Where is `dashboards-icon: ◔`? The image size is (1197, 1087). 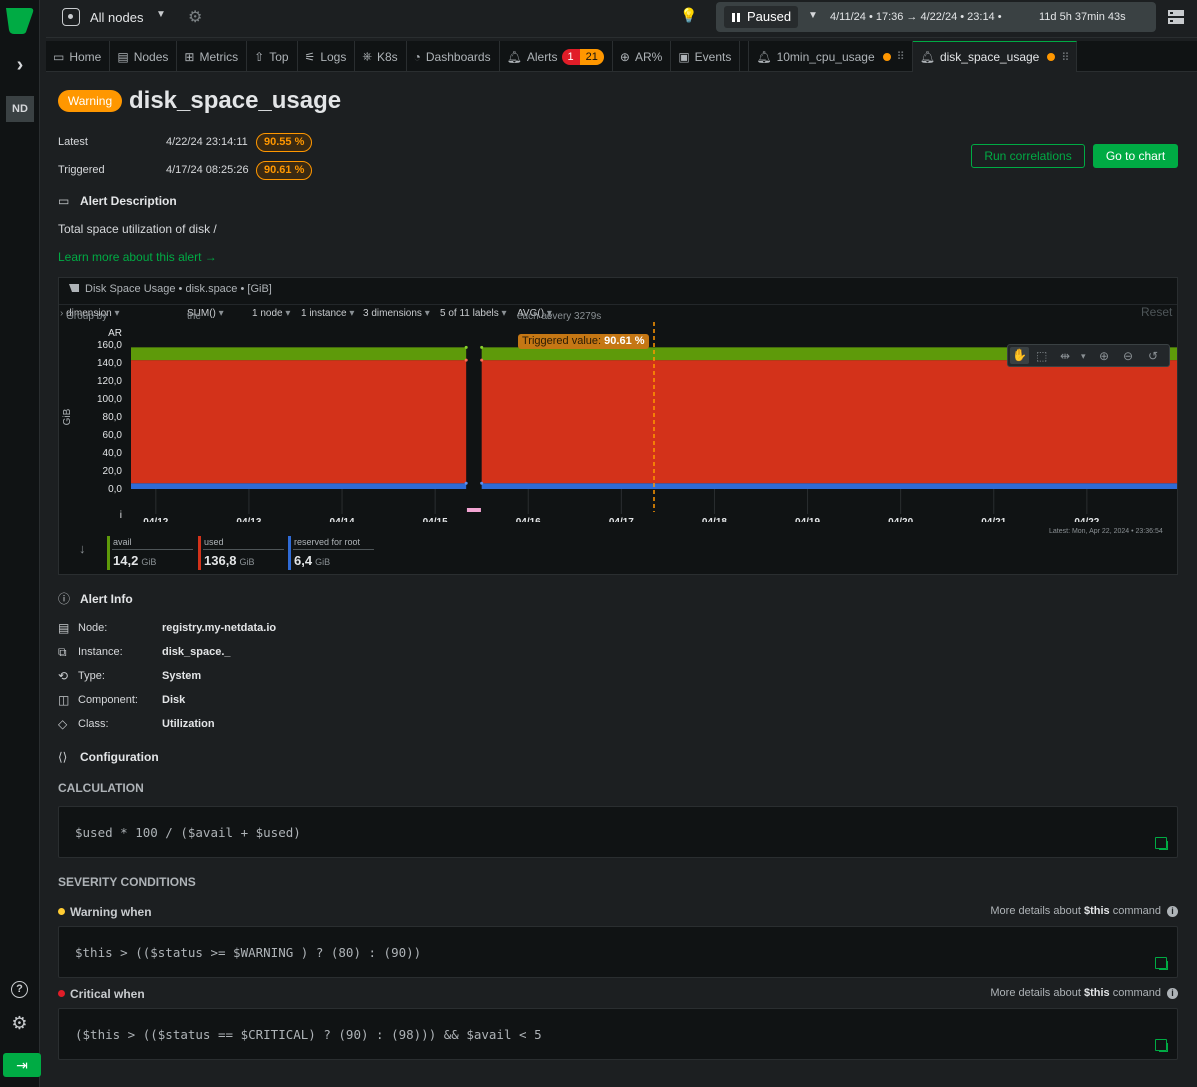 dashboards-icon: ◔ is located at coordinates (417, 56).